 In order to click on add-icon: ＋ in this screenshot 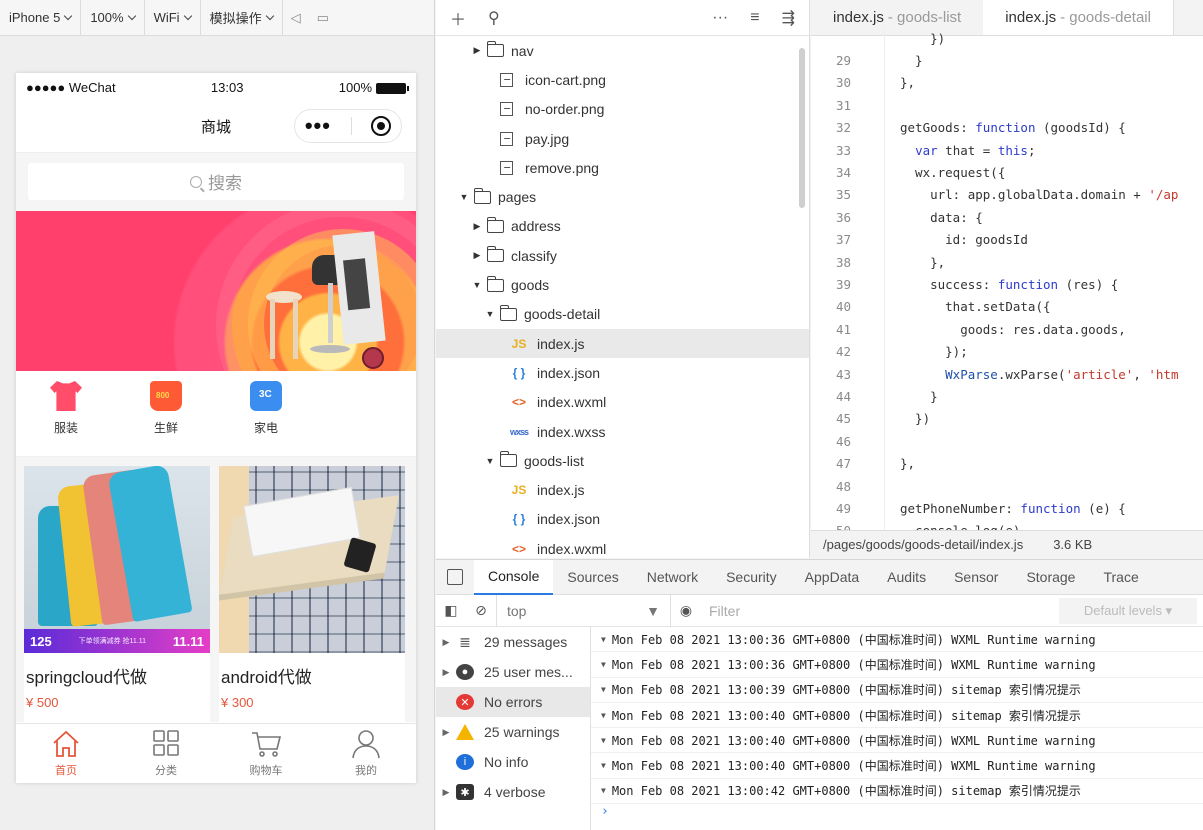, I will do `click(458, 18)`.